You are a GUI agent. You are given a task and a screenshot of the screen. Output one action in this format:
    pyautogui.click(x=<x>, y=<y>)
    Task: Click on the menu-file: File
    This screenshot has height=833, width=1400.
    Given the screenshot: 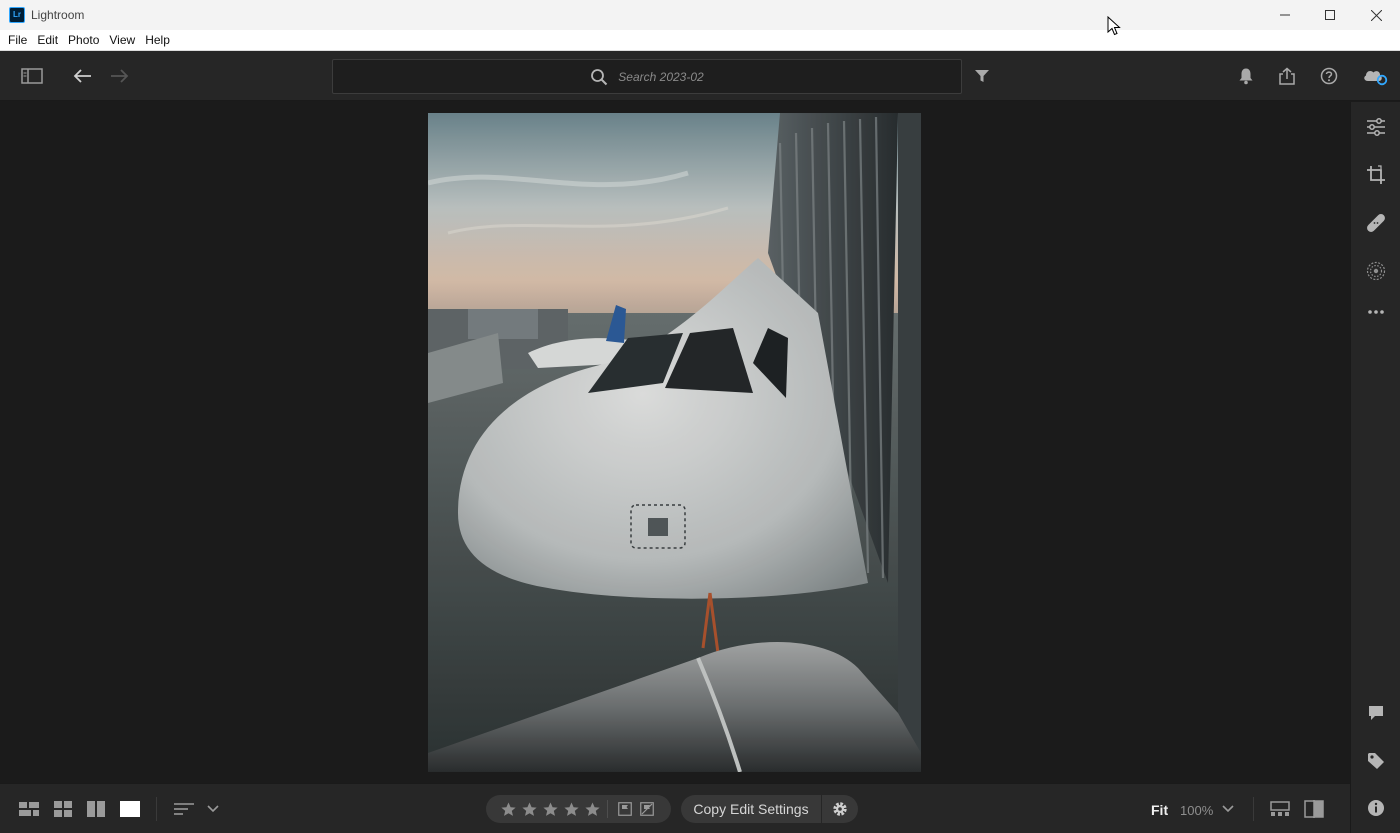 What is the action you would take?
    pyautogui.click(x=17, y=40)
    